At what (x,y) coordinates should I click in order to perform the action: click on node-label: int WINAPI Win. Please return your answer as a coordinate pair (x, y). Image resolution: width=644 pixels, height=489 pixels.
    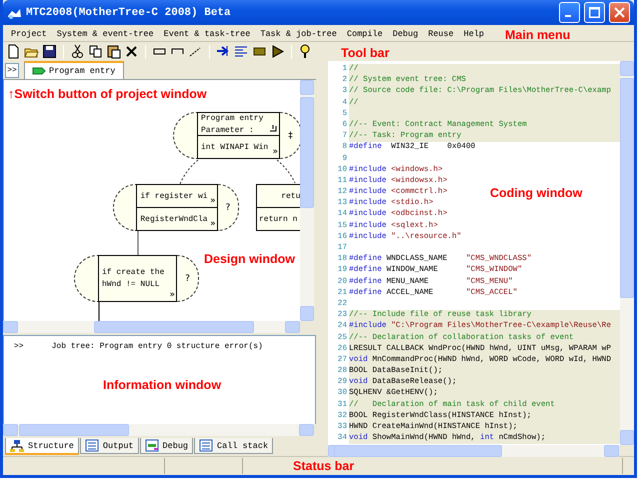
    Looking at the image, I should click on (235, 147).